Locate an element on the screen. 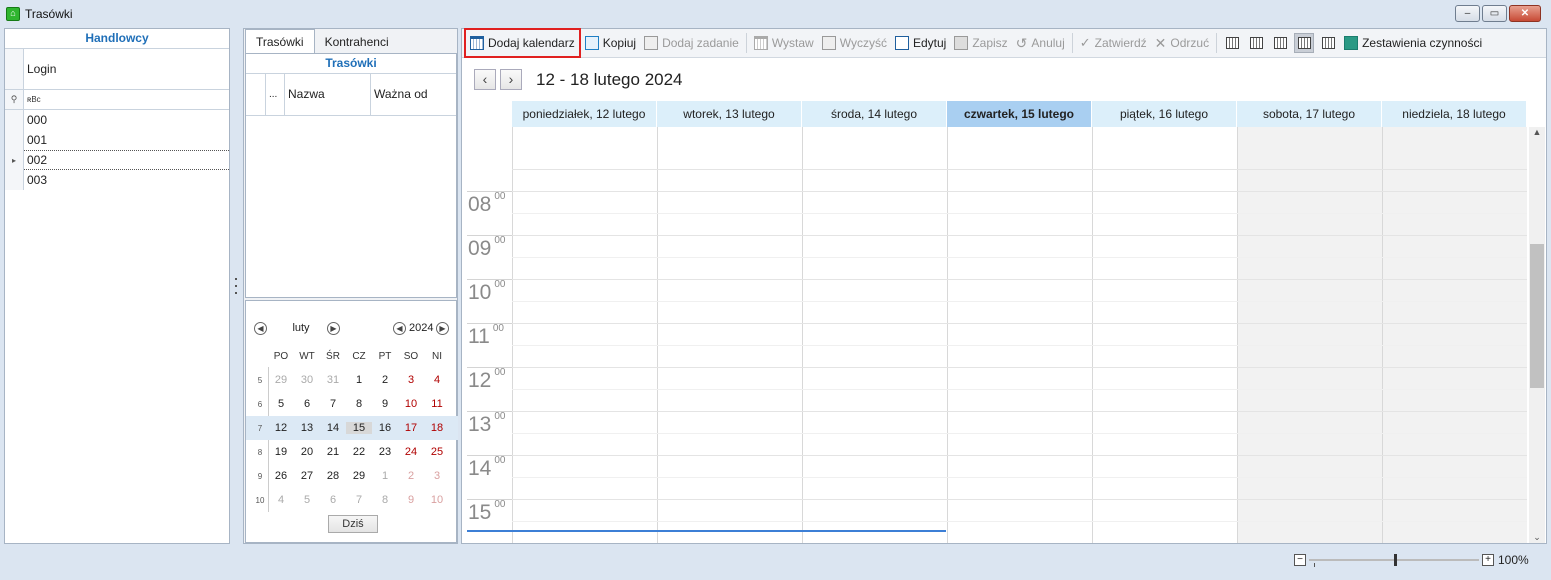 This screenshot has height=580, width=1551. add-task-button: Dodaj zadanie is located at coordinates (691, 43).